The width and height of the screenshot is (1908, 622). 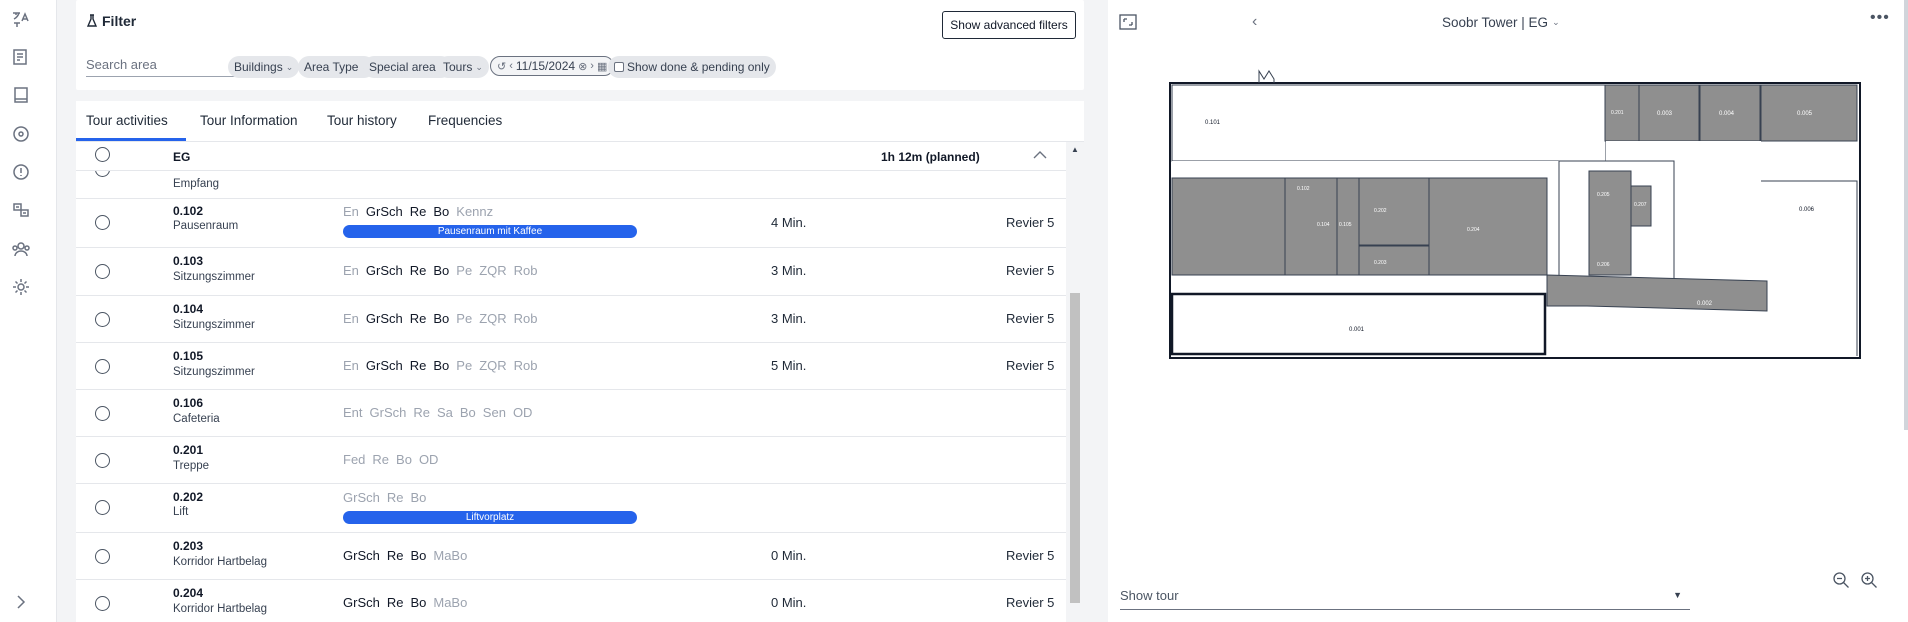 I want to click on task-tag: En, so click(x=351, y=365).